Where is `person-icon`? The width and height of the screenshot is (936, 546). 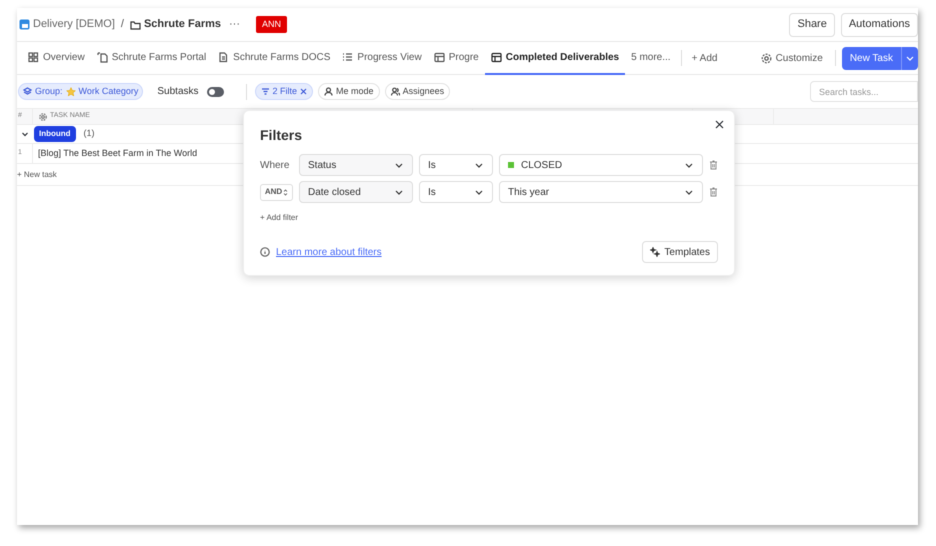
person-icon is located at coordinates (329, 91).